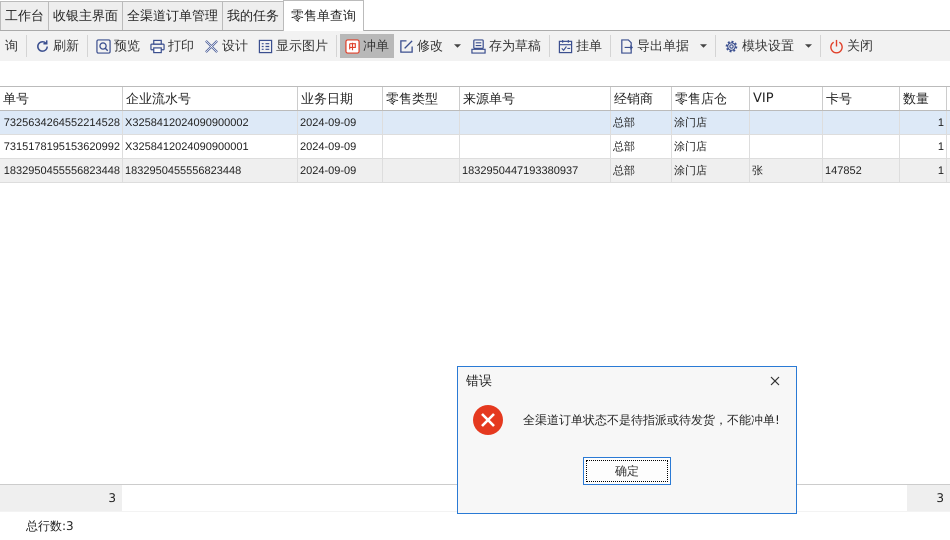 The width and height of the screenshot is (950, 540). I want to click on table-cell: X3258412024090900002, so click(187, 122).